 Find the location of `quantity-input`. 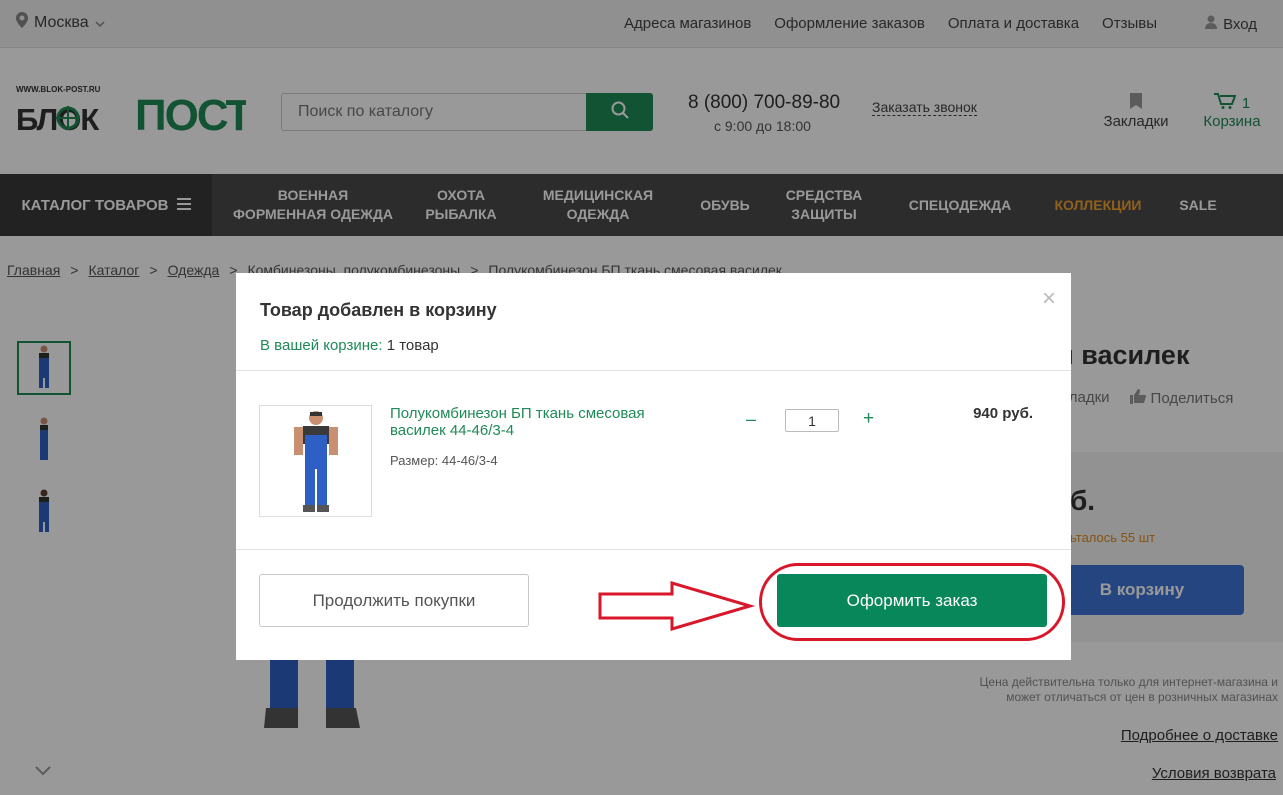

quantity-input is located at coordinates (812, 420).